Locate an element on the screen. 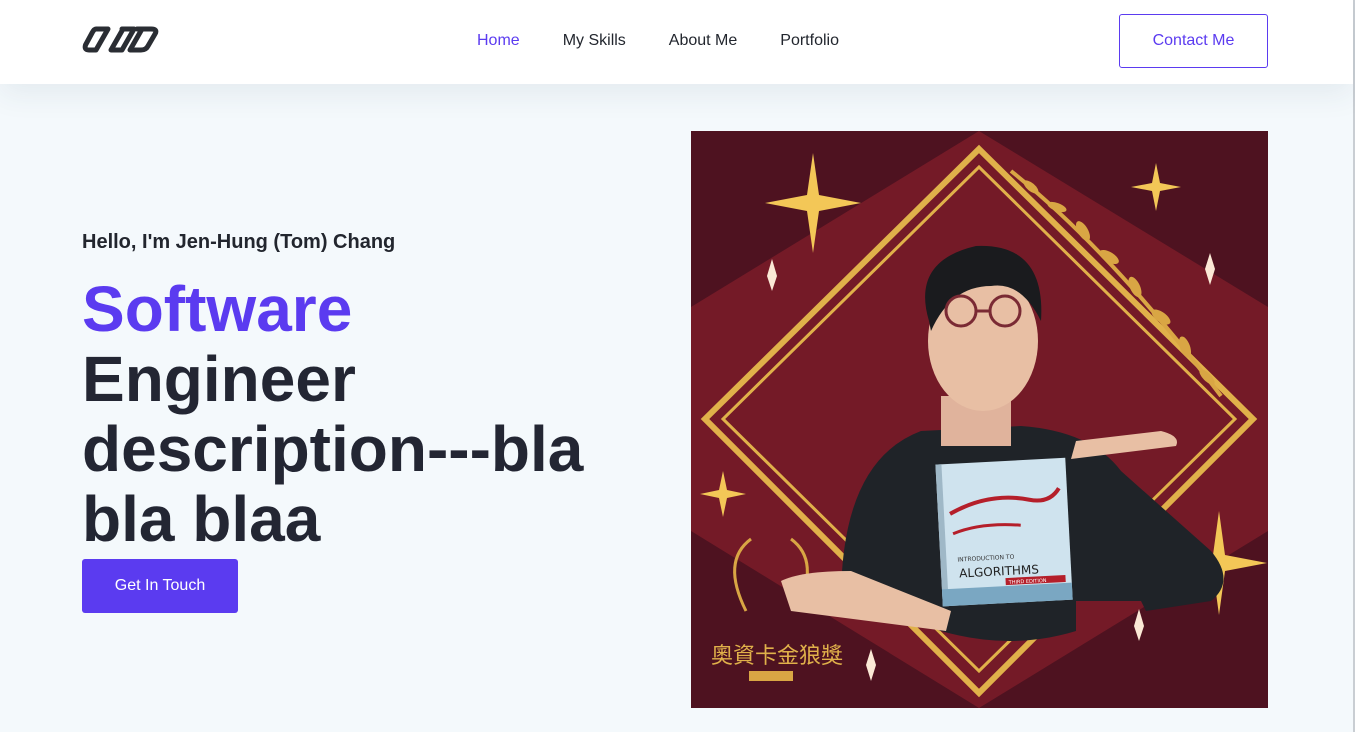  main-nav: Home My Skills About Me Portfolio is located at coordinates (658, 41).